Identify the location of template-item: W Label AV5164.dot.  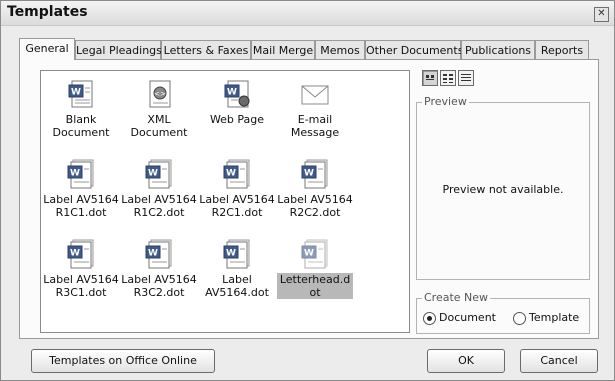
(237, 269).